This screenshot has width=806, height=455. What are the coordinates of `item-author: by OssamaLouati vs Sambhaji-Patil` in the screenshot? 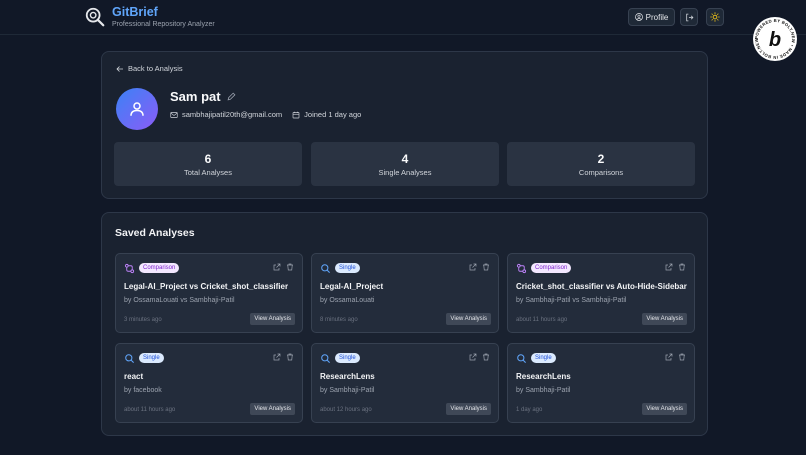 It's located at (179, 300).